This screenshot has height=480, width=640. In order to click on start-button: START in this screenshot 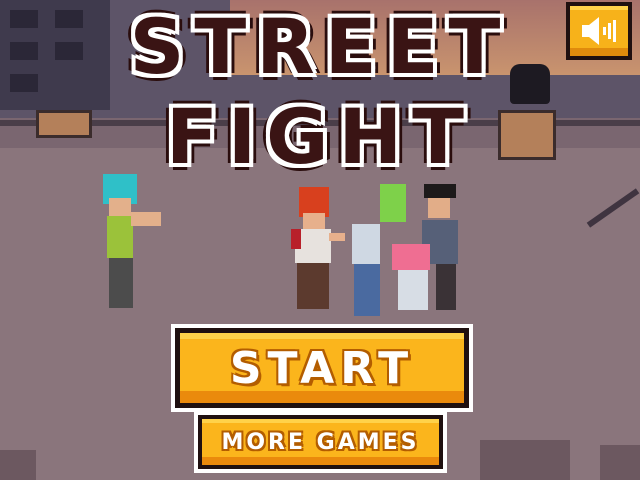, I will do `click(322, 368)`.